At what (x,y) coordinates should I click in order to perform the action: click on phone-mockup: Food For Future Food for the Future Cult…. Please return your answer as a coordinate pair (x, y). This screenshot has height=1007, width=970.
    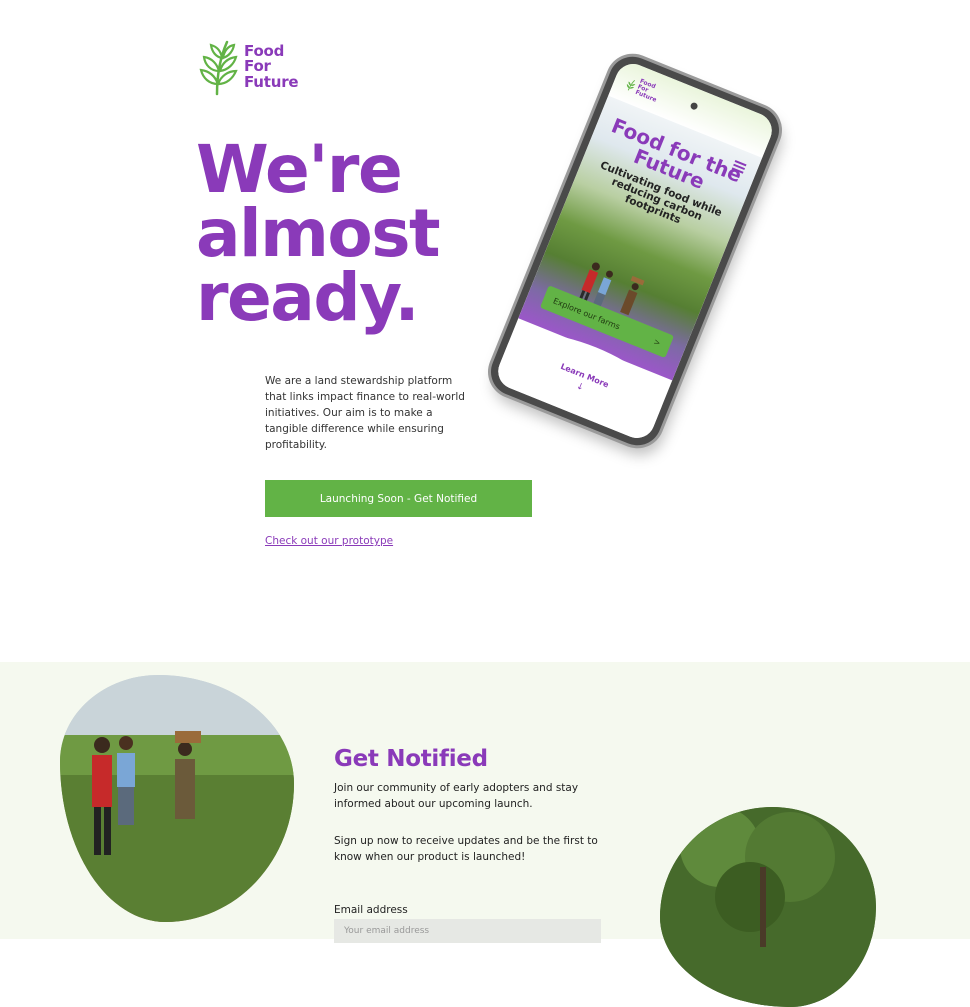
    Looking at the image, I should click on (635, 251).